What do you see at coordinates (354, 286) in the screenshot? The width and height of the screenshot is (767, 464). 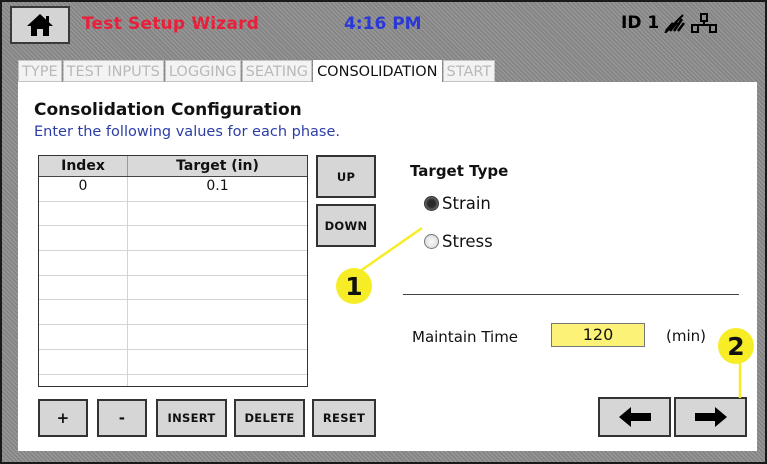 I see `callout-1: 1` at bounding box center [354, 286].